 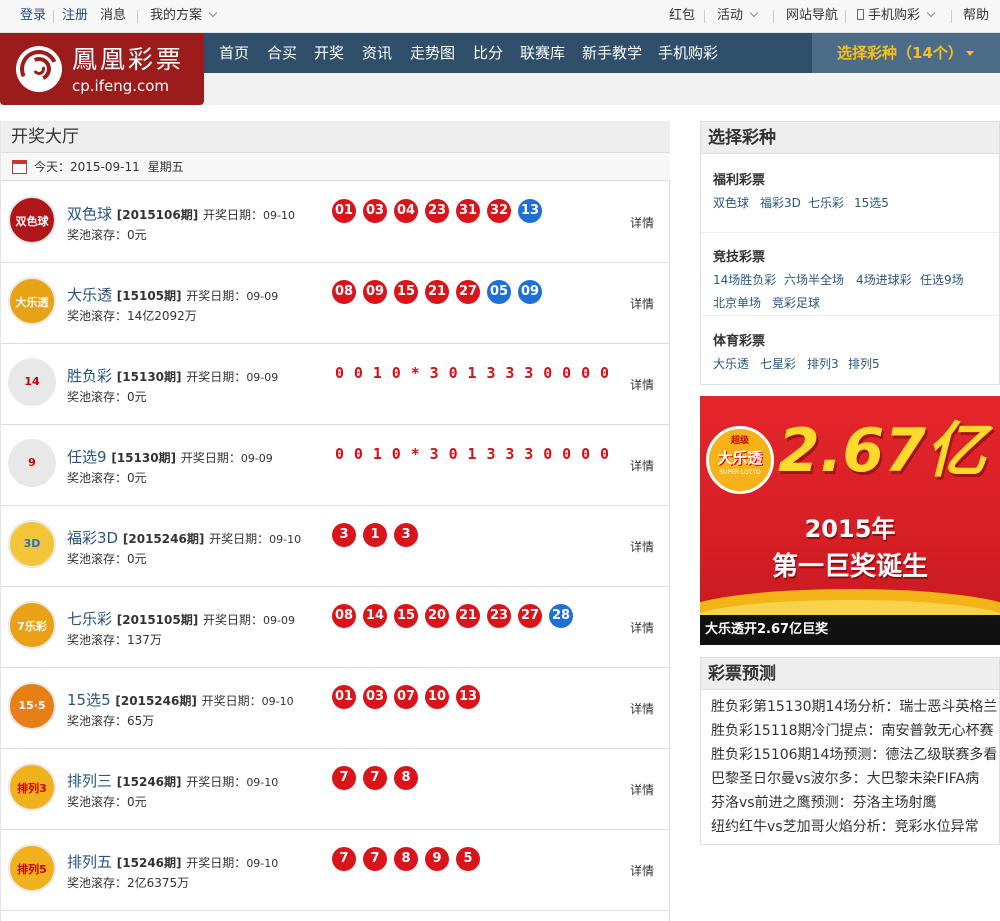 I want to click on issue-number: [2015105期], so click(x=157, y=620).